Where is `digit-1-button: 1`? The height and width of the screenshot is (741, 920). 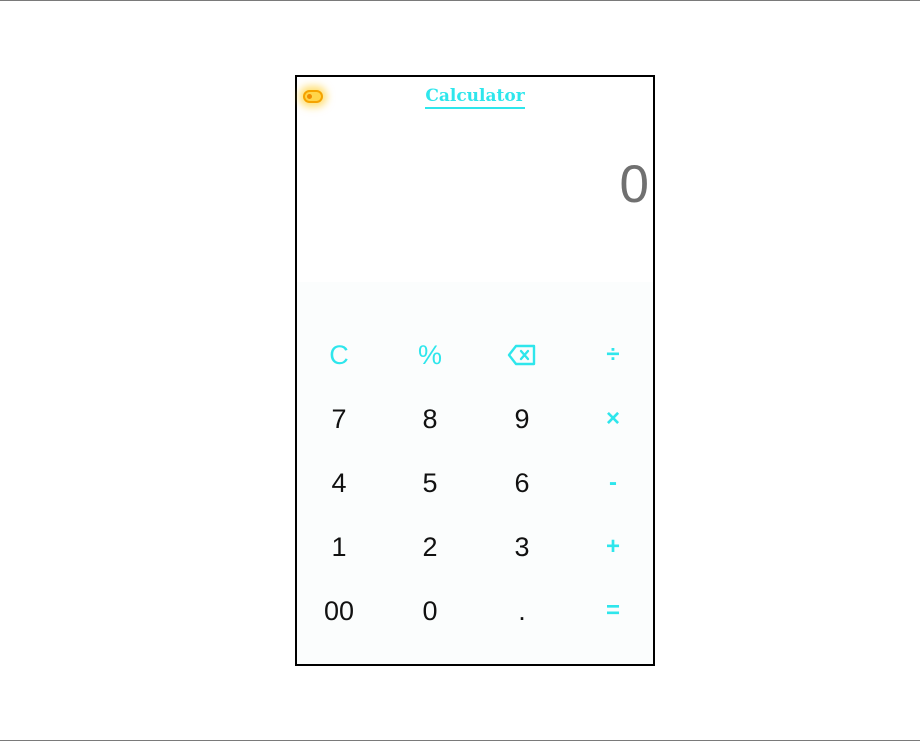 digit-1-button: 1 is located at coordinates (339, 547).